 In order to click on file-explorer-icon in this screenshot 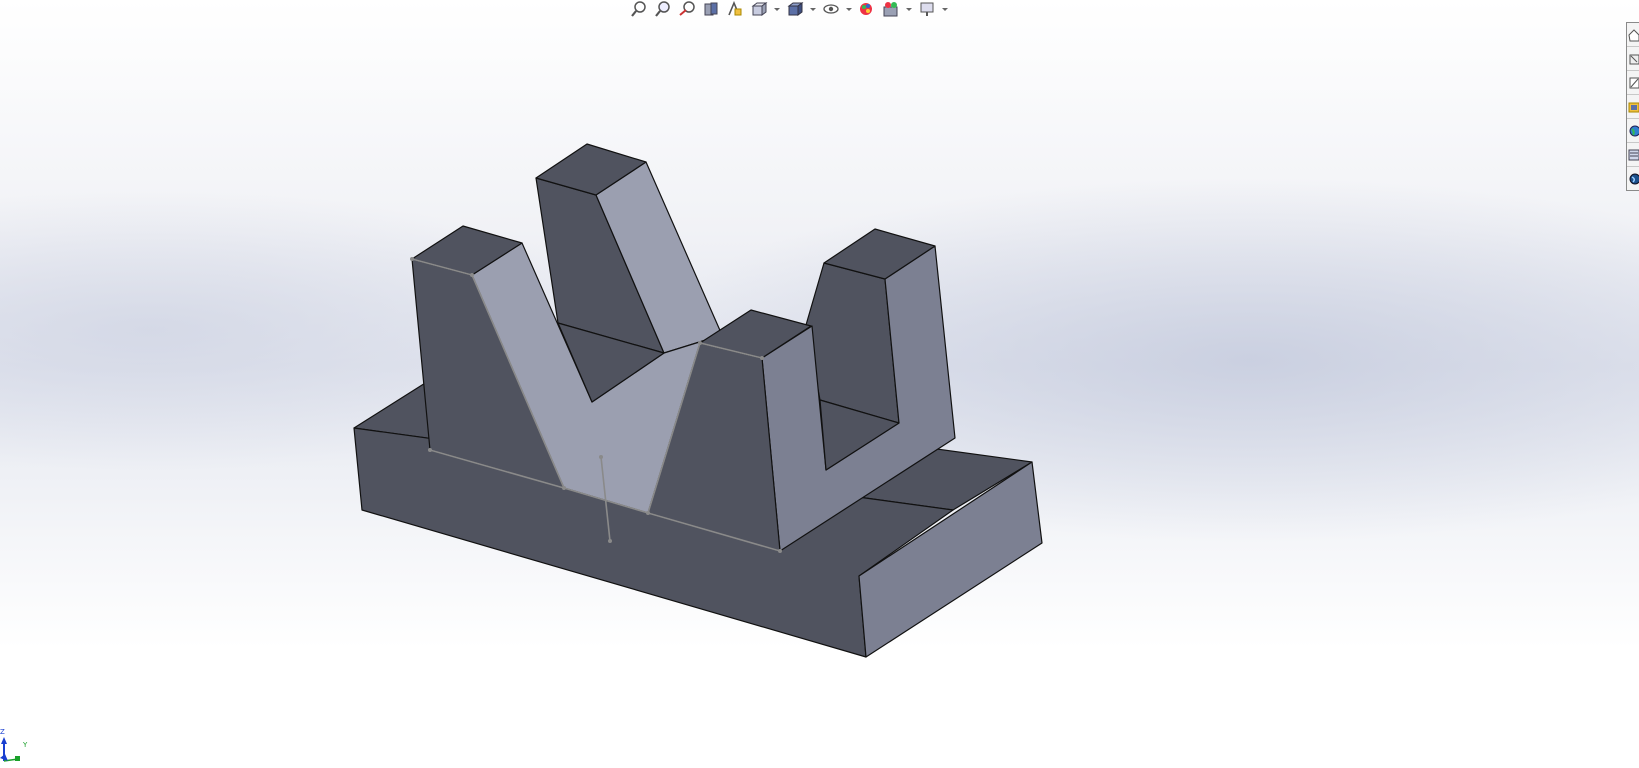, I will do `click(1633, 107)`.